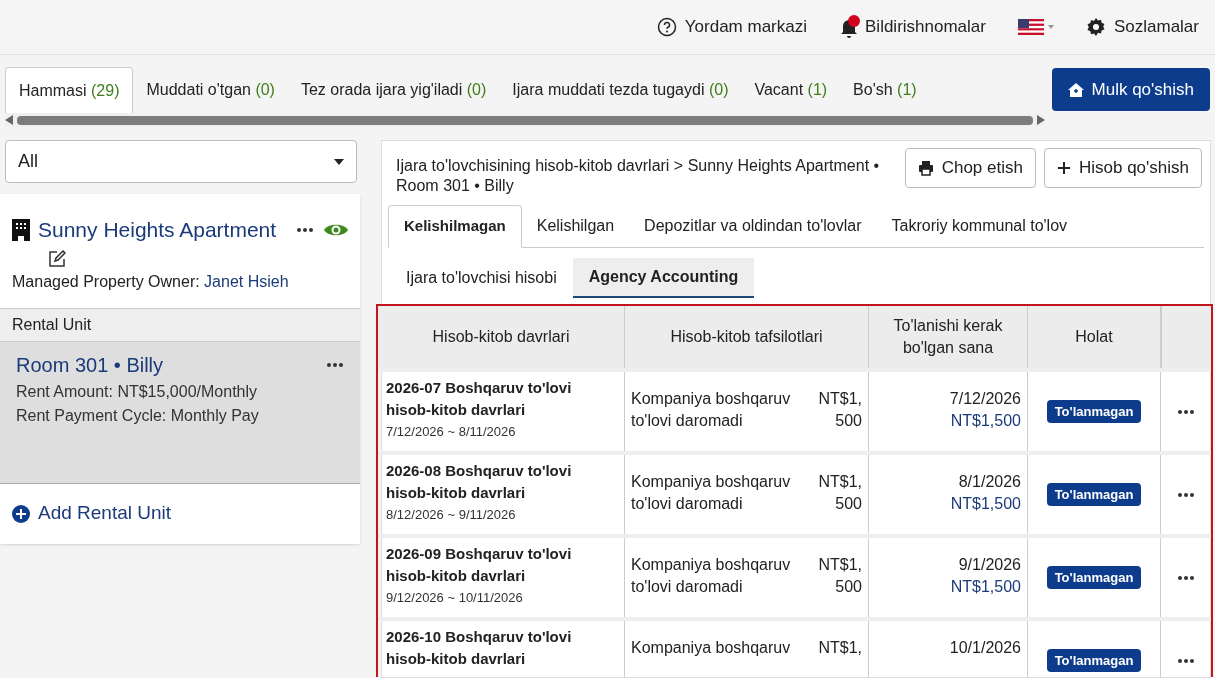  What do you see at coordinates (181, 161) in the screenshot?
I see `filter-dropdown: All` at bounding box center [181, 161].